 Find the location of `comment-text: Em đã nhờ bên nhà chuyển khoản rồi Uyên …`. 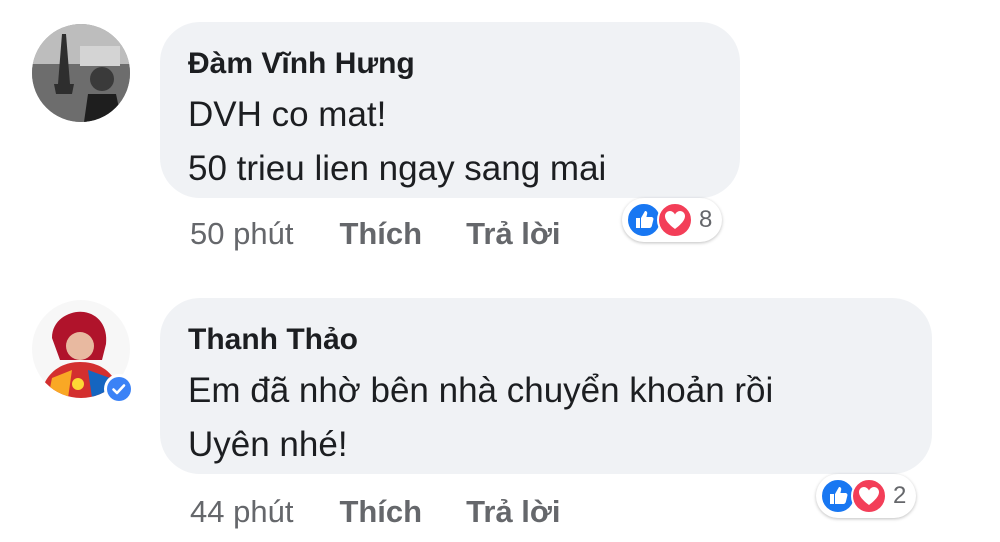

comment-text: Em đã nhờ bên nhà chuyển khoản rồi Uyên … is located at coordinates (545, 418).